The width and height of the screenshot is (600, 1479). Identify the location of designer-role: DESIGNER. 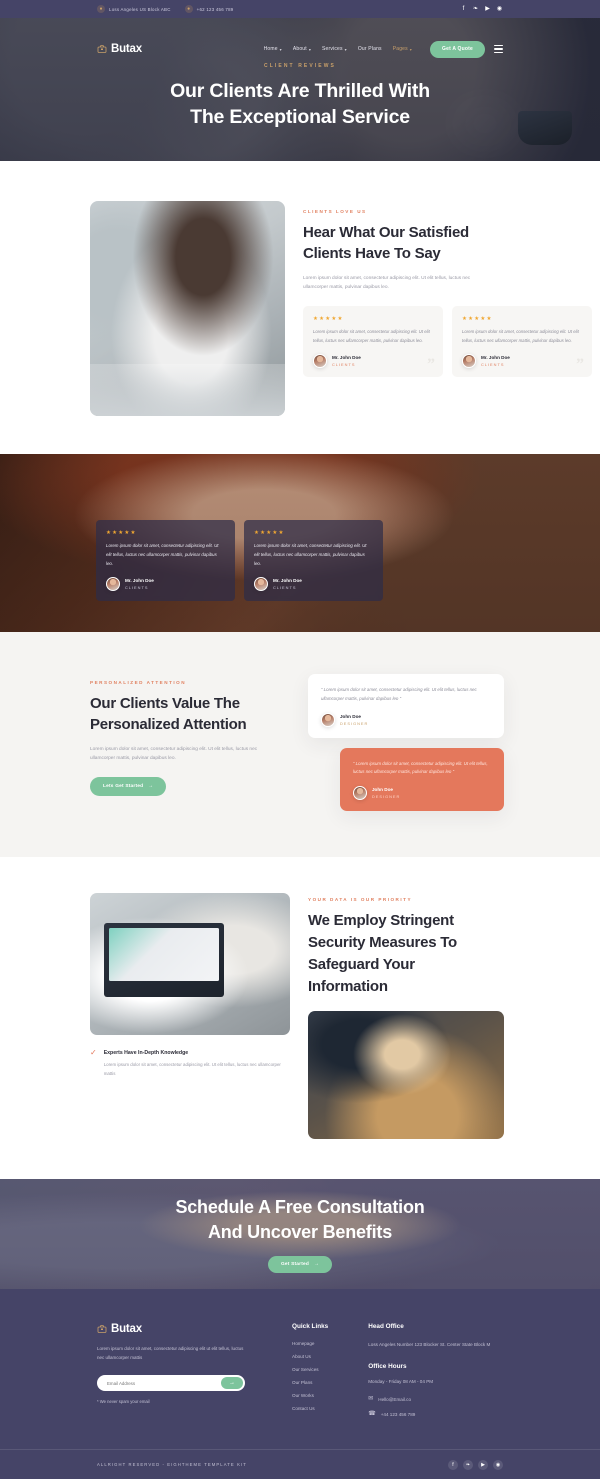
(354, 723).